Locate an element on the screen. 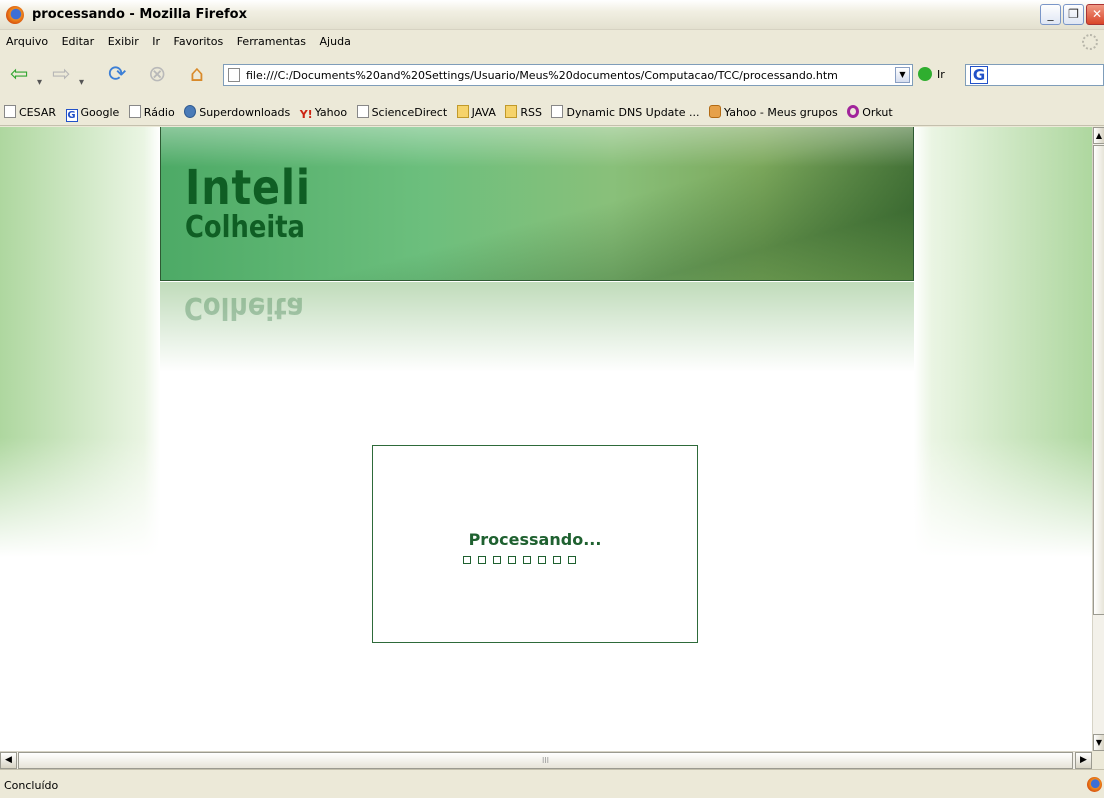  reload-icon: ⟳ is located at coordinates (117, 75).